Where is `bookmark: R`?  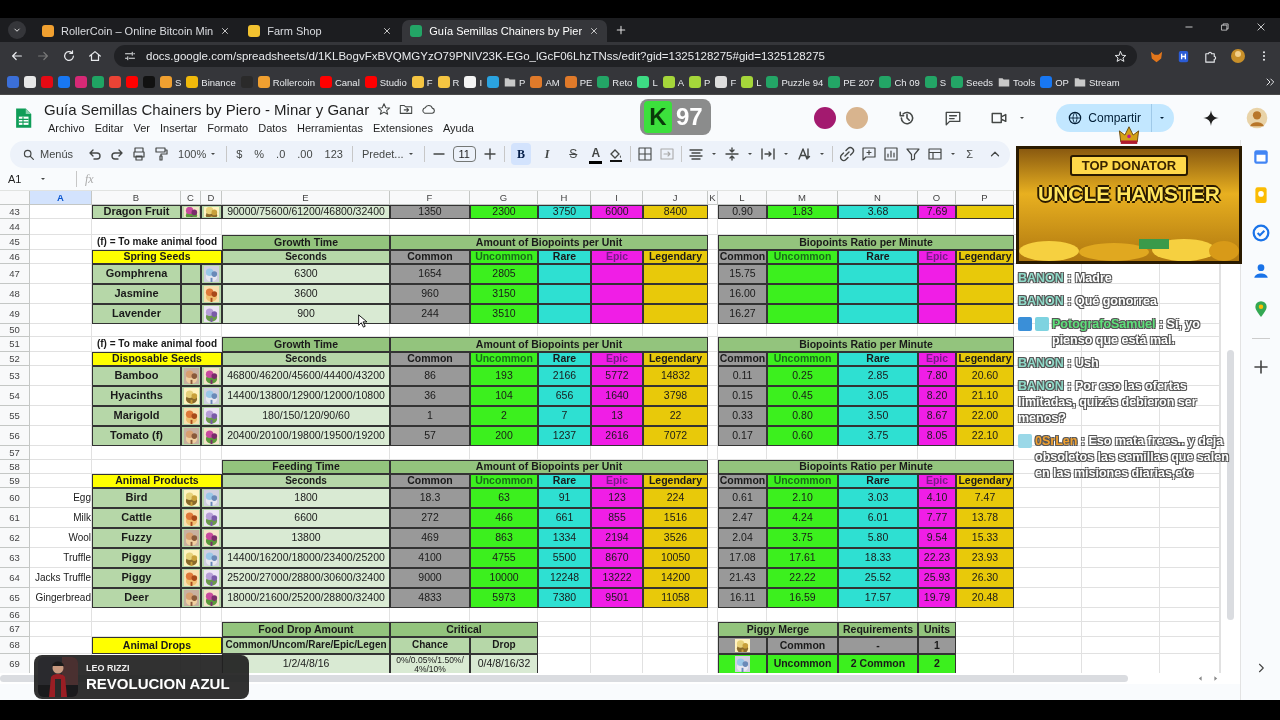 bookmark: R is located at coordinates (448, 82).